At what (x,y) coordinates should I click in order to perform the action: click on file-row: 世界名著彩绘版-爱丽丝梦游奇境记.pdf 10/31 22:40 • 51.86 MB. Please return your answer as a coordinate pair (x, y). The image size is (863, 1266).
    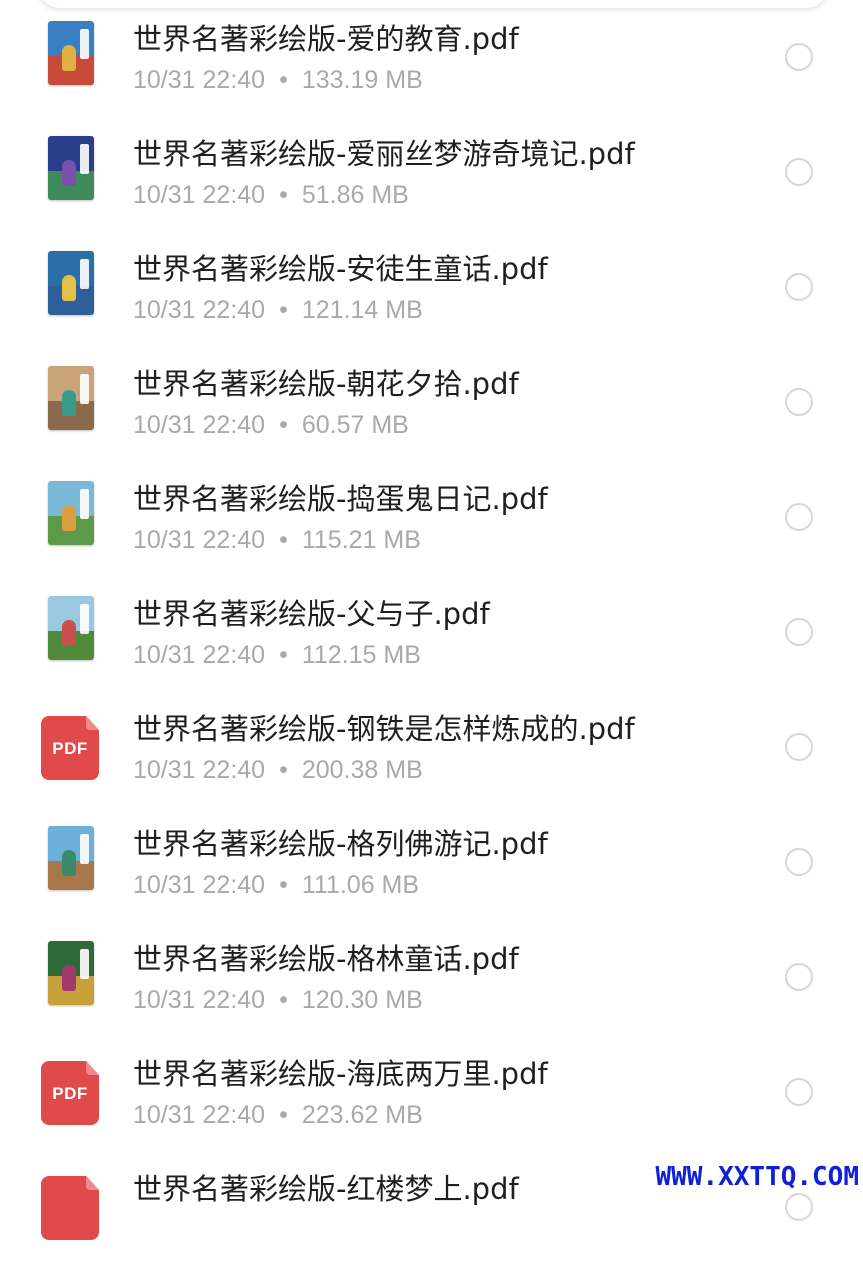
    Looking at the image, I should click on (431, 173).